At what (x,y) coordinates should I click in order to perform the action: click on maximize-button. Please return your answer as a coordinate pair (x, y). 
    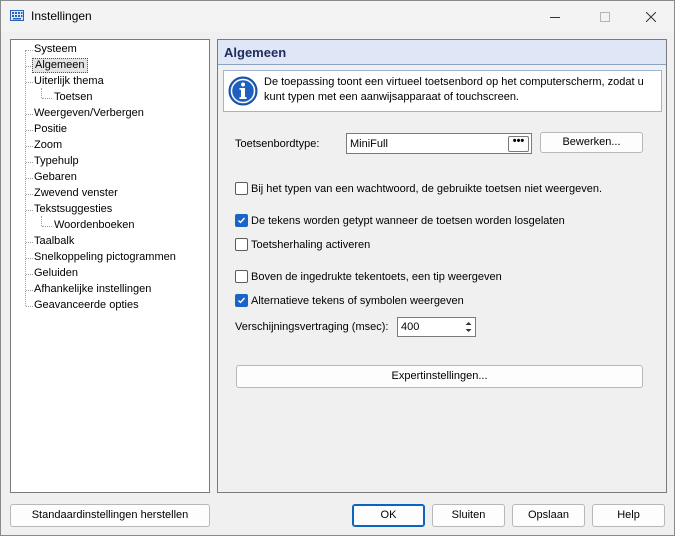
    Looking at the image, I should click on (605, 16).